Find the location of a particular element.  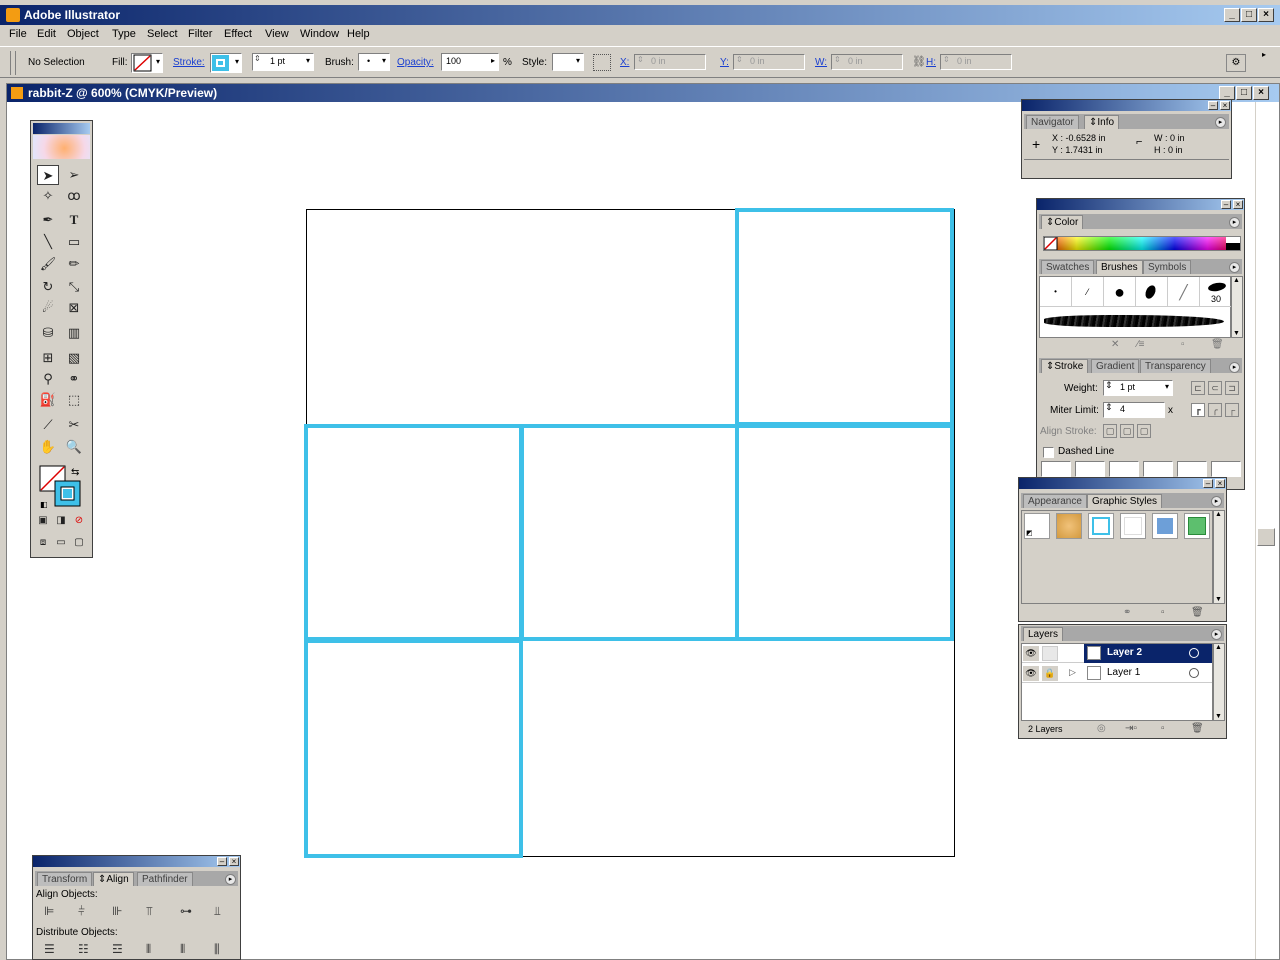

align-minimize-button: – is located at coordinates (222, 861).